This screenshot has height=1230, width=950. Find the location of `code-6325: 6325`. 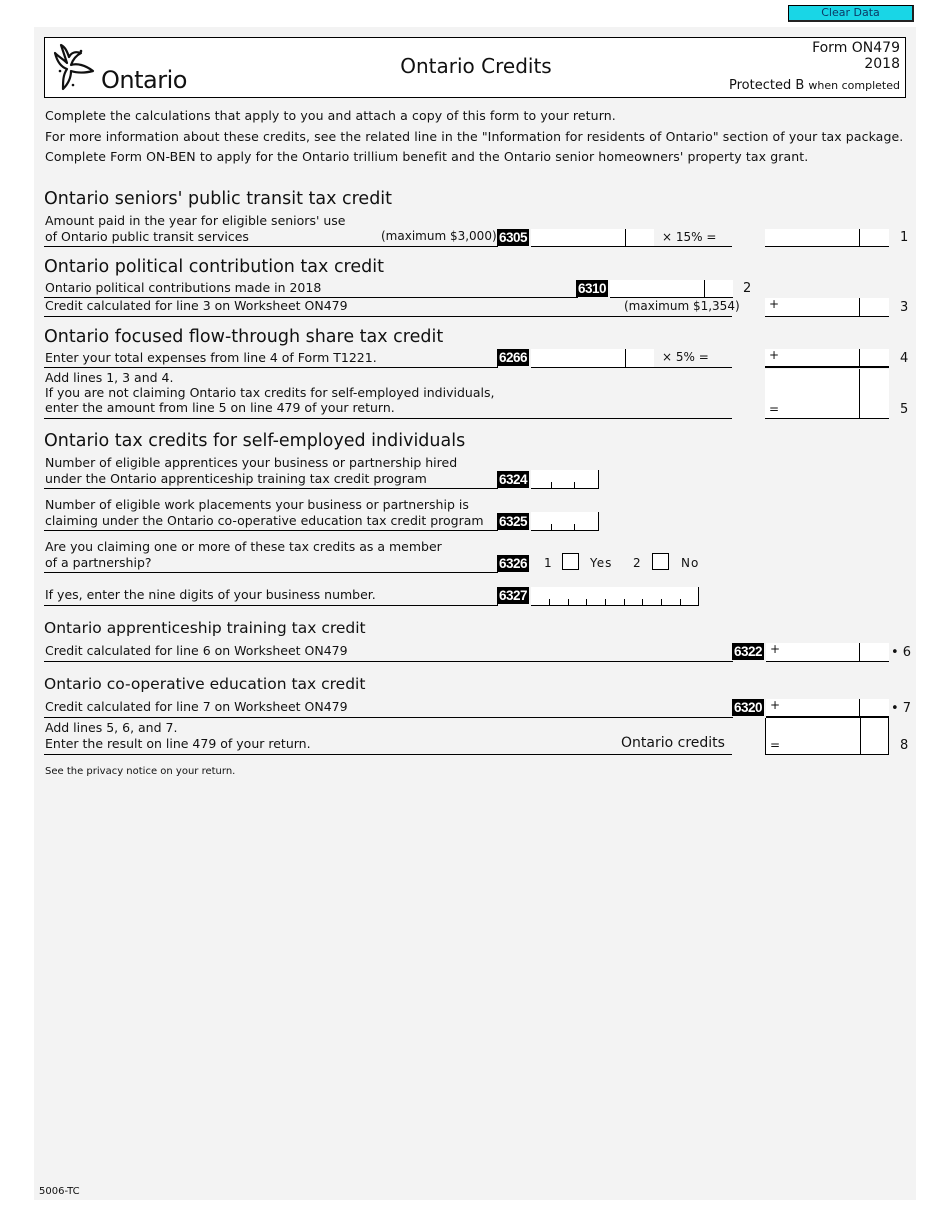

code-6325: 6325 is located at coordinates (513, 521).